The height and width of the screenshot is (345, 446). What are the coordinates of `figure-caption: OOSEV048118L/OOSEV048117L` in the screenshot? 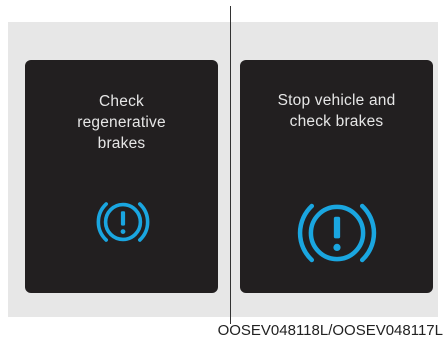 It's located at (330, 330).